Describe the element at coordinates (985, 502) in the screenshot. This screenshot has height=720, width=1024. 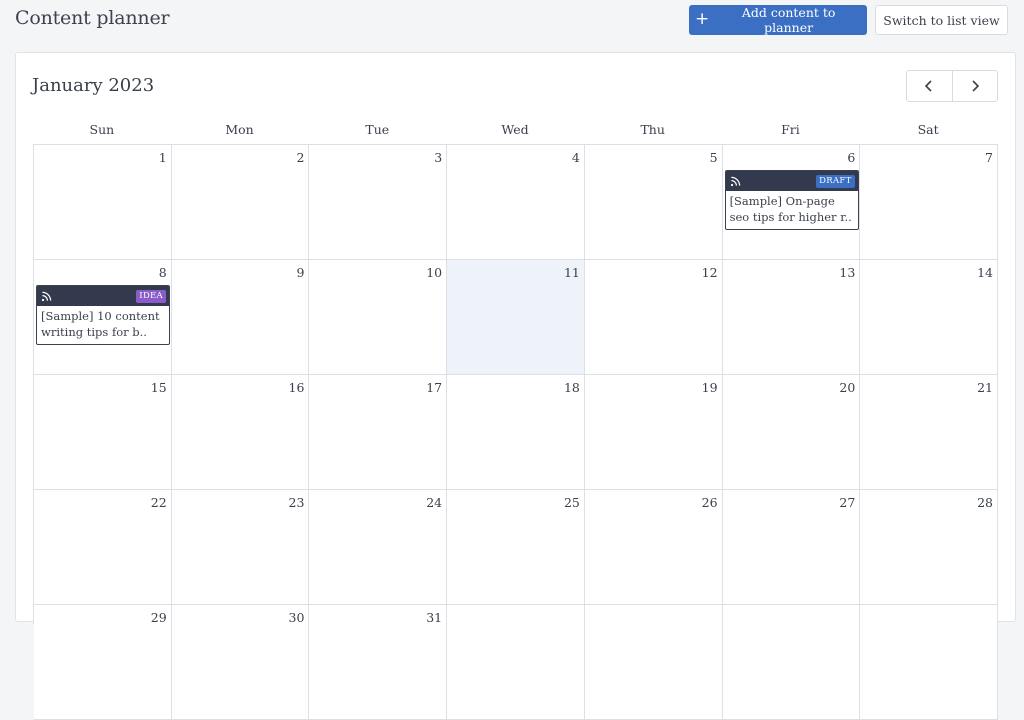
I see `day-number: 28` at that location.